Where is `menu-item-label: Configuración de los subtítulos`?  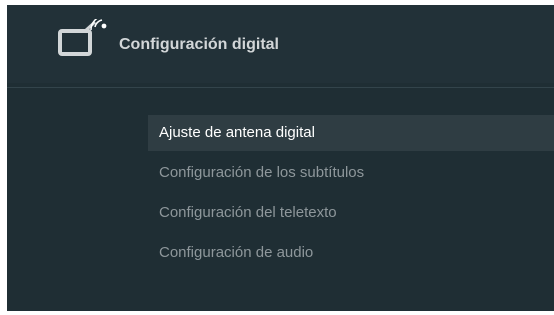
menu-item-label: Configuración de los subtítulos is located at coordinates (262, 172).